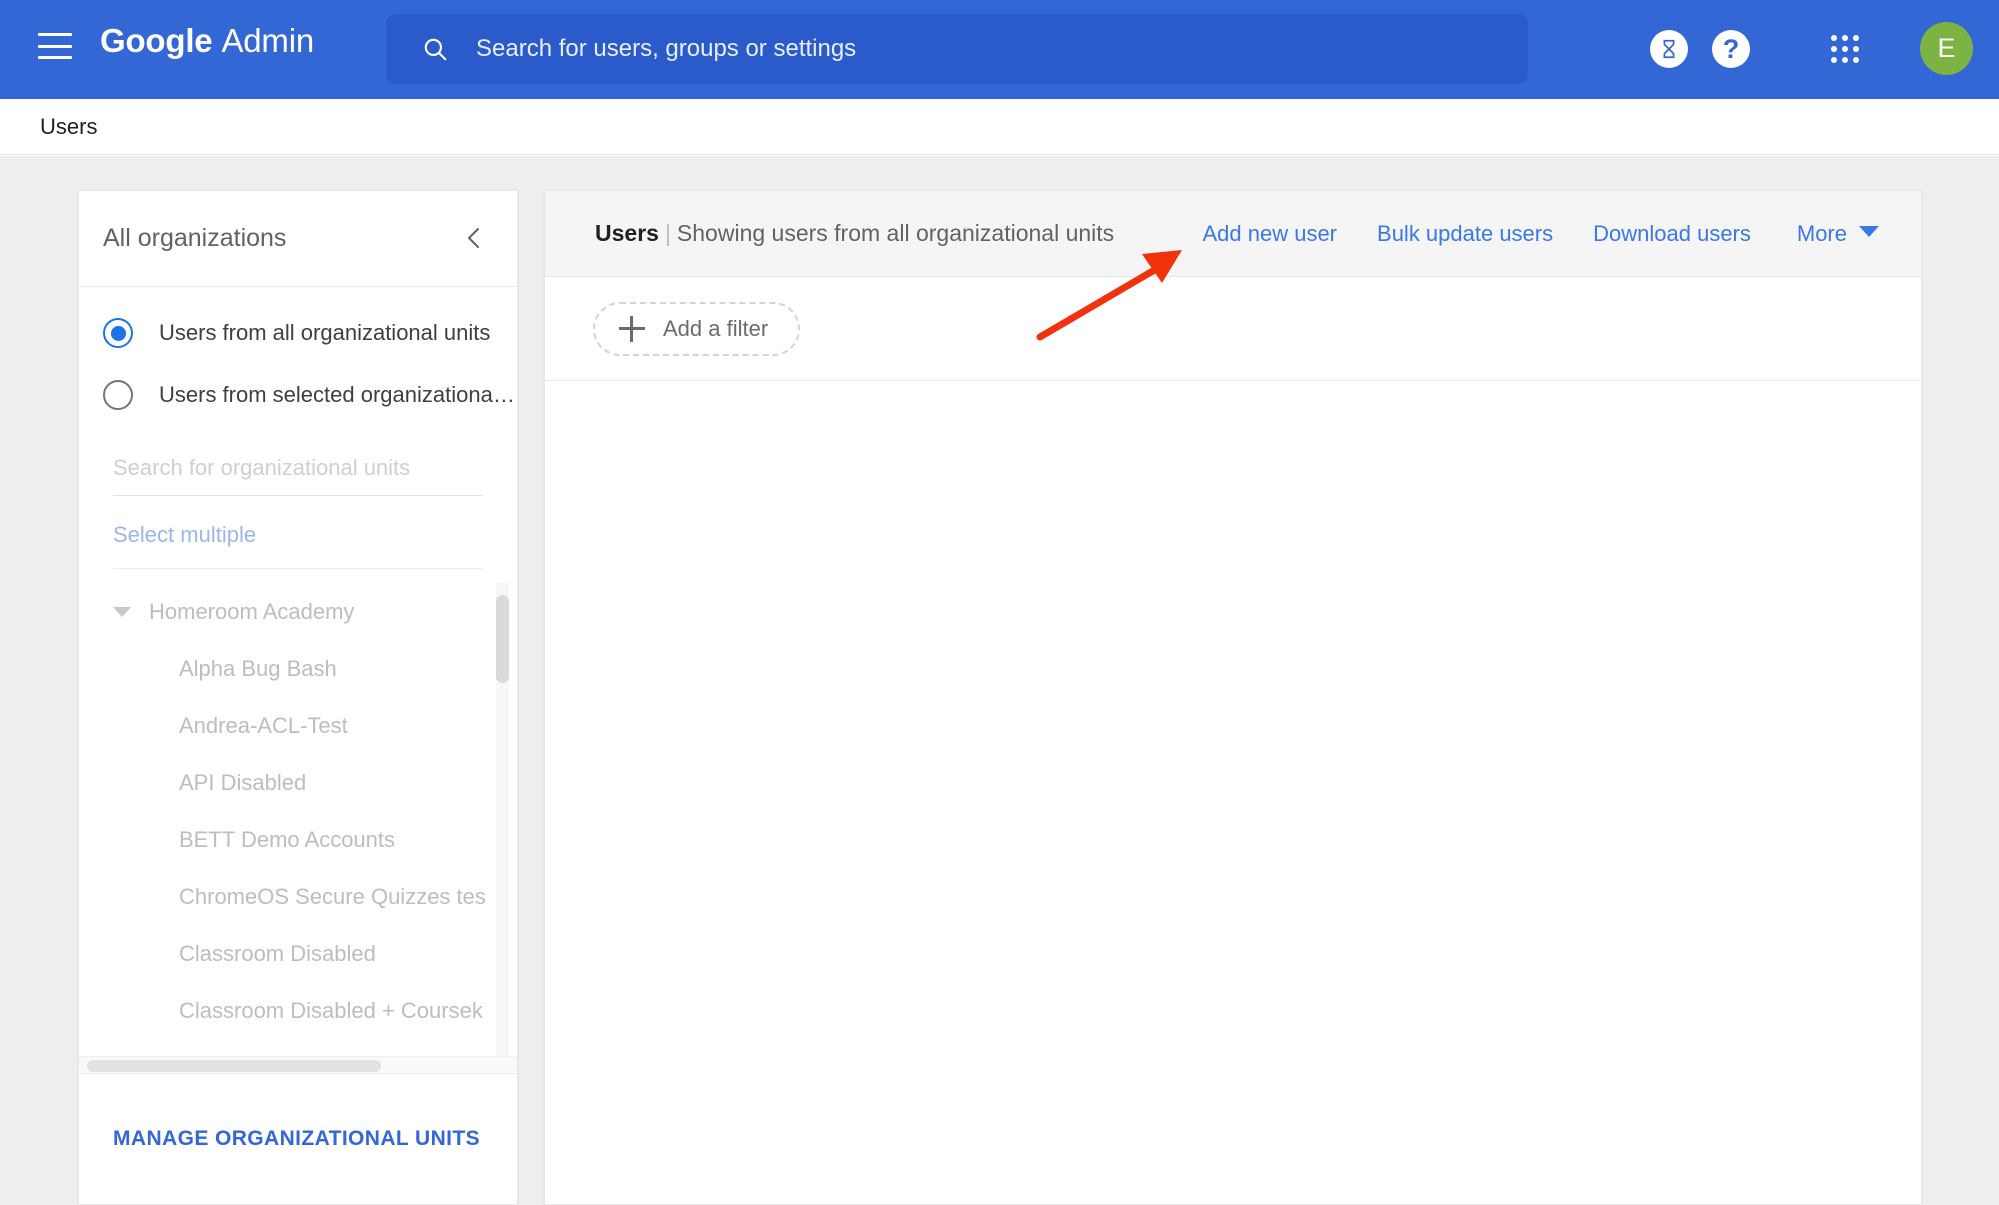  I want to click on radio-users-from-all-ous: Users from all organizational units, so click(298, 333).